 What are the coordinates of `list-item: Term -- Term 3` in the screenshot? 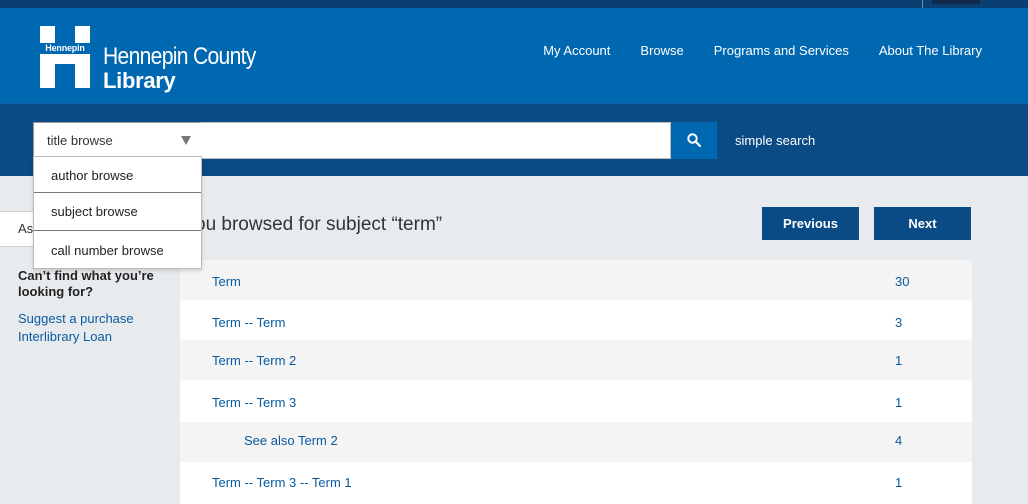 It's located at (576, 320).